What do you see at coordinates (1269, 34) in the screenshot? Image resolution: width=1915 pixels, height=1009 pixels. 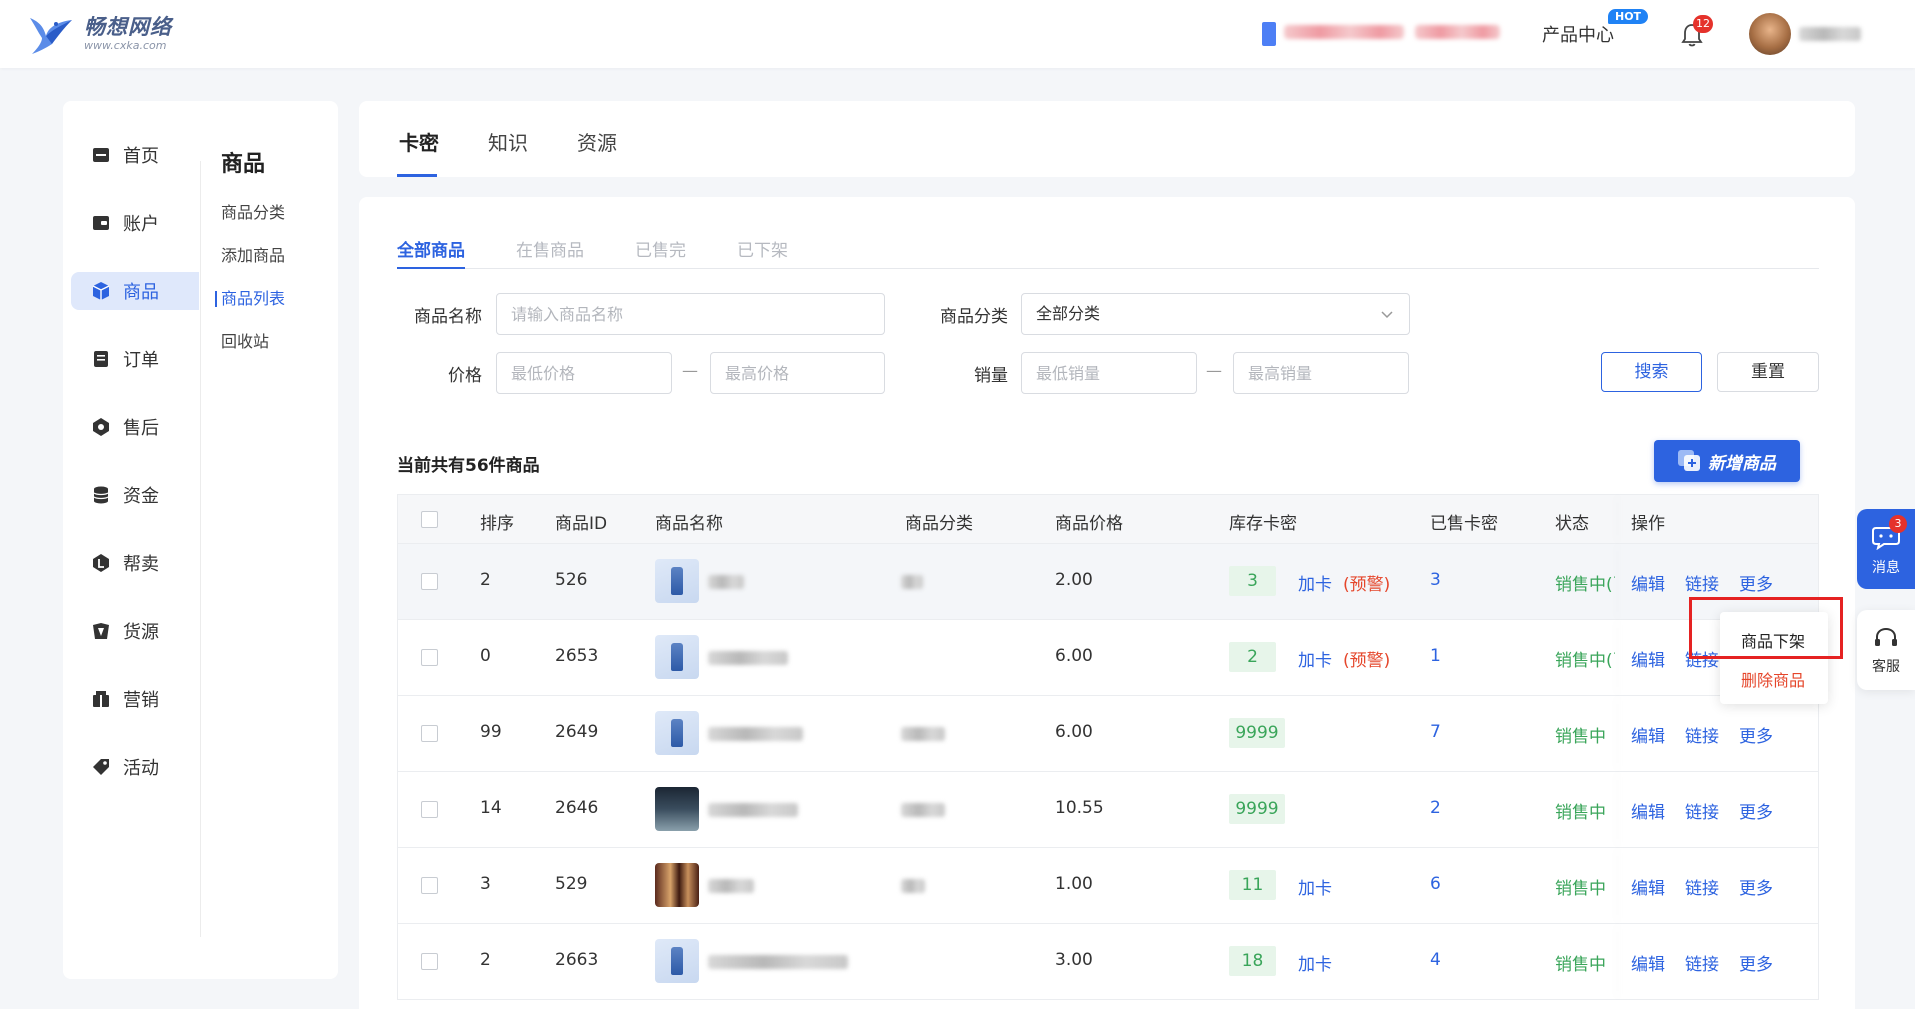 I see `phone-icon` at bounding box center [1269, 34].